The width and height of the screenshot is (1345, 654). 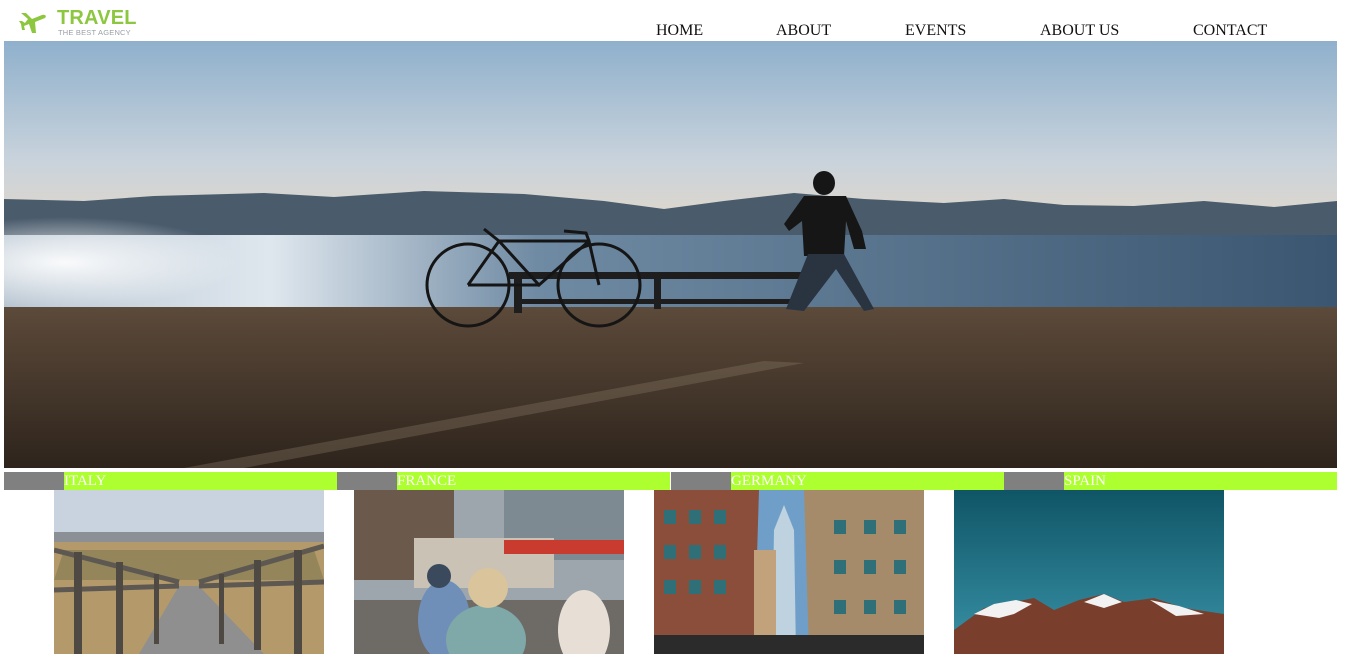 What do you see at coordinates (679, 31) in the screenshot?
I see `nav-home: HOME` at bounding box center [679, 31].